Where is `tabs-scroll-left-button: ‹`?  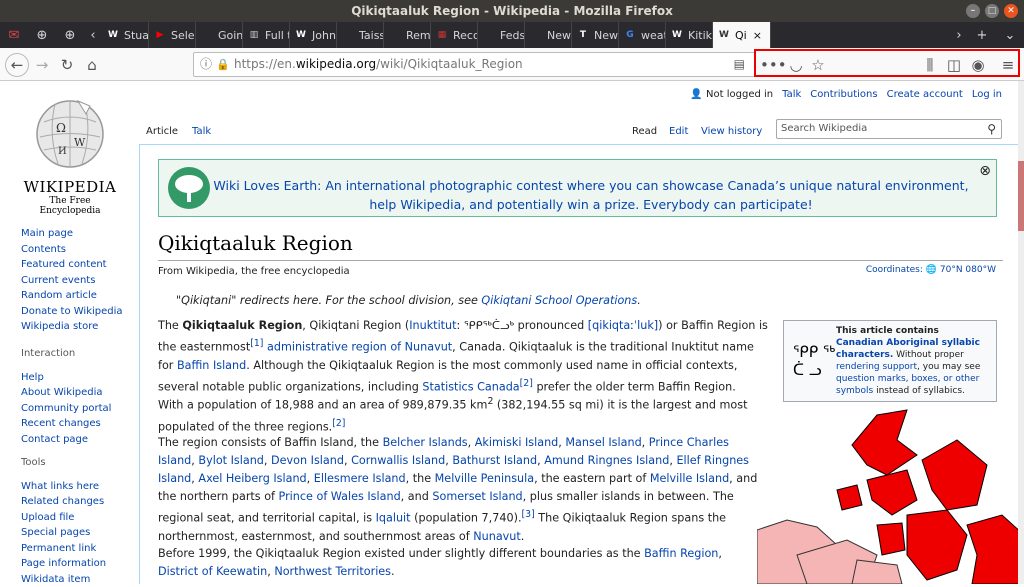 tabs-scroll-left-button: ‹ is located at coordinates (93, 35).